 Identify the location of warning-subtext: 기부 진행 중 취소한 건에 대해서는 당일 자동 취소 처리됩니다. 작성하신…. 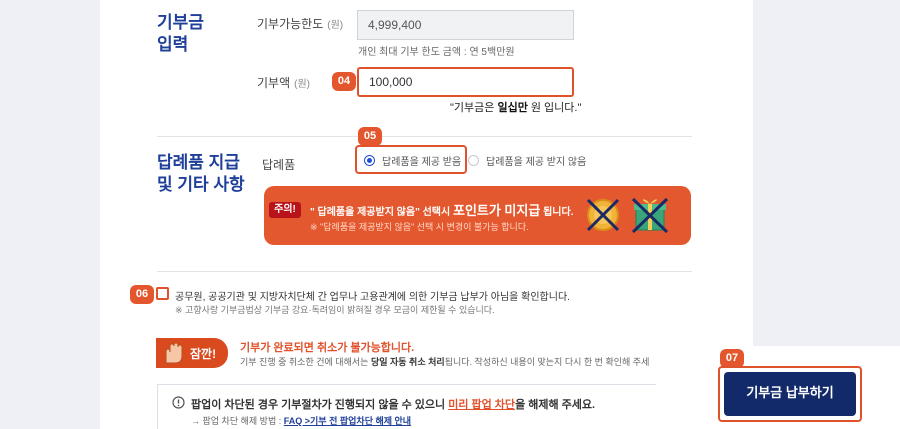
(444, 361).